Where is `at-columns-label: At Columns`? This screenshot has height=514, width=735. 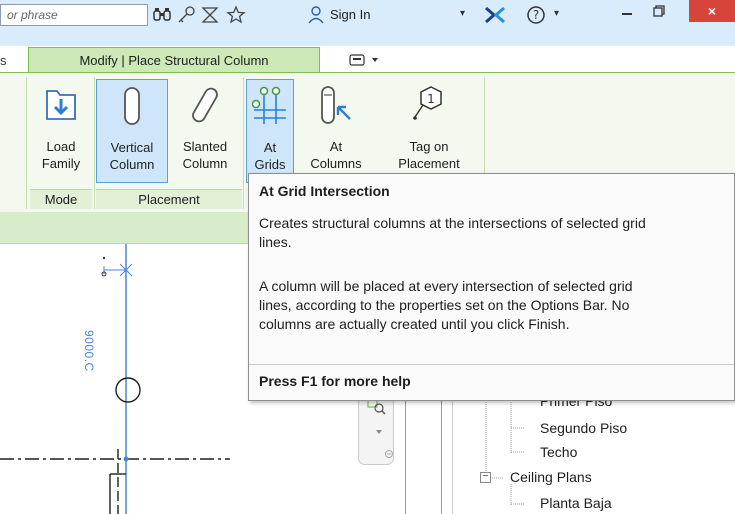
at-columns-label: At Columns is located at coordinates (336, 155).